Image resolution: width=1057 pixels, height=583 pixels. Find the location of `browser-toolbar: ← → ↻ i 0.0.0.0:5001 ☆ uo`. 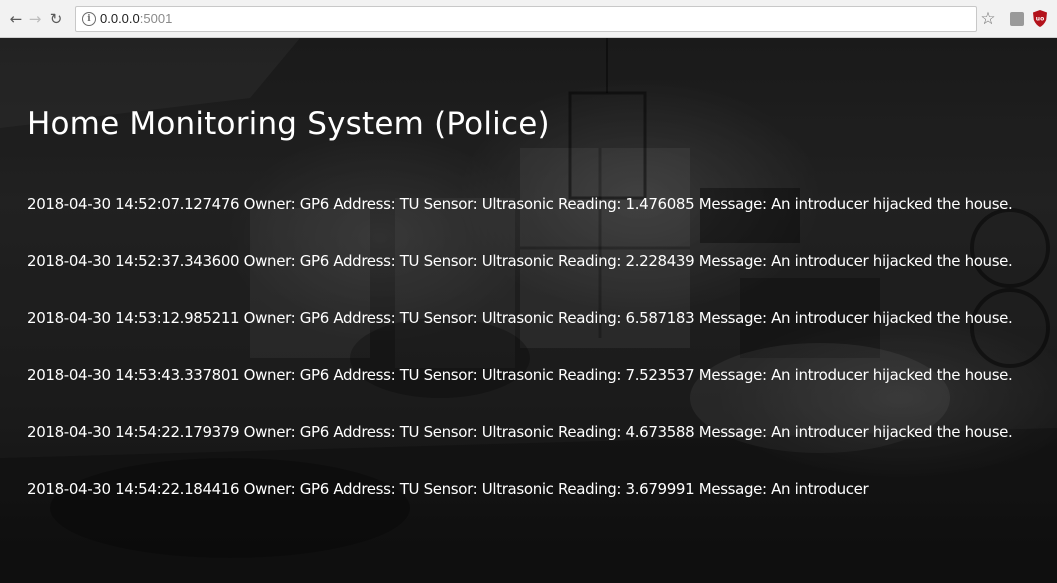

browser-toolbar: ← → ↻ i 0.0.0.0:5001 ☆ uo is located at coordinates (528, 19).